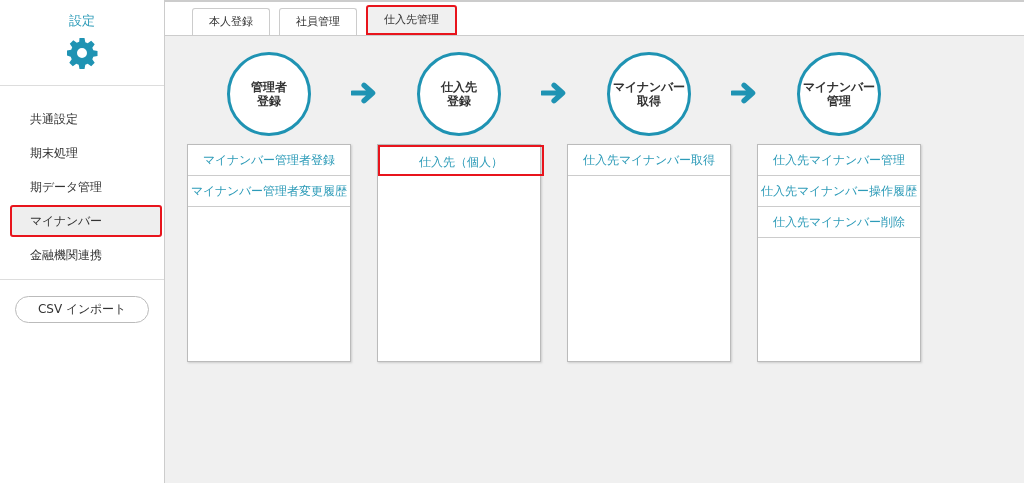 The image size is (1024, 483). What do you see at coordinates (318, 21) in the screenshot?
I see `tab: 社員管理` at bounding box center [318, 21].